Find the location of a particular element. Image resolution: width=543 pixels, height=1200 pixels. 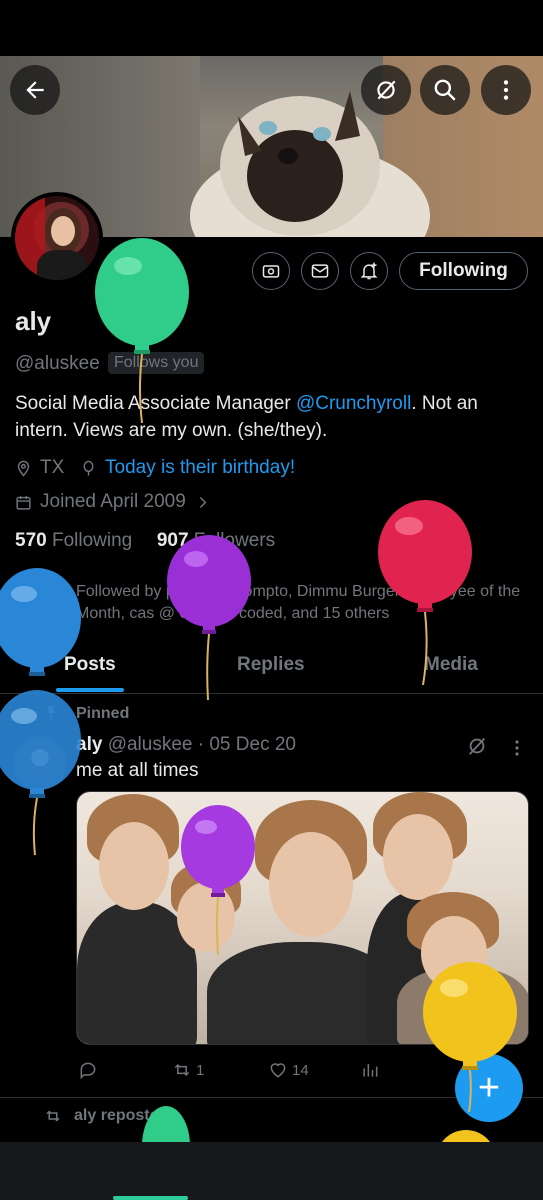

following-stat: 570 Following is located at coordinates (73, 540).